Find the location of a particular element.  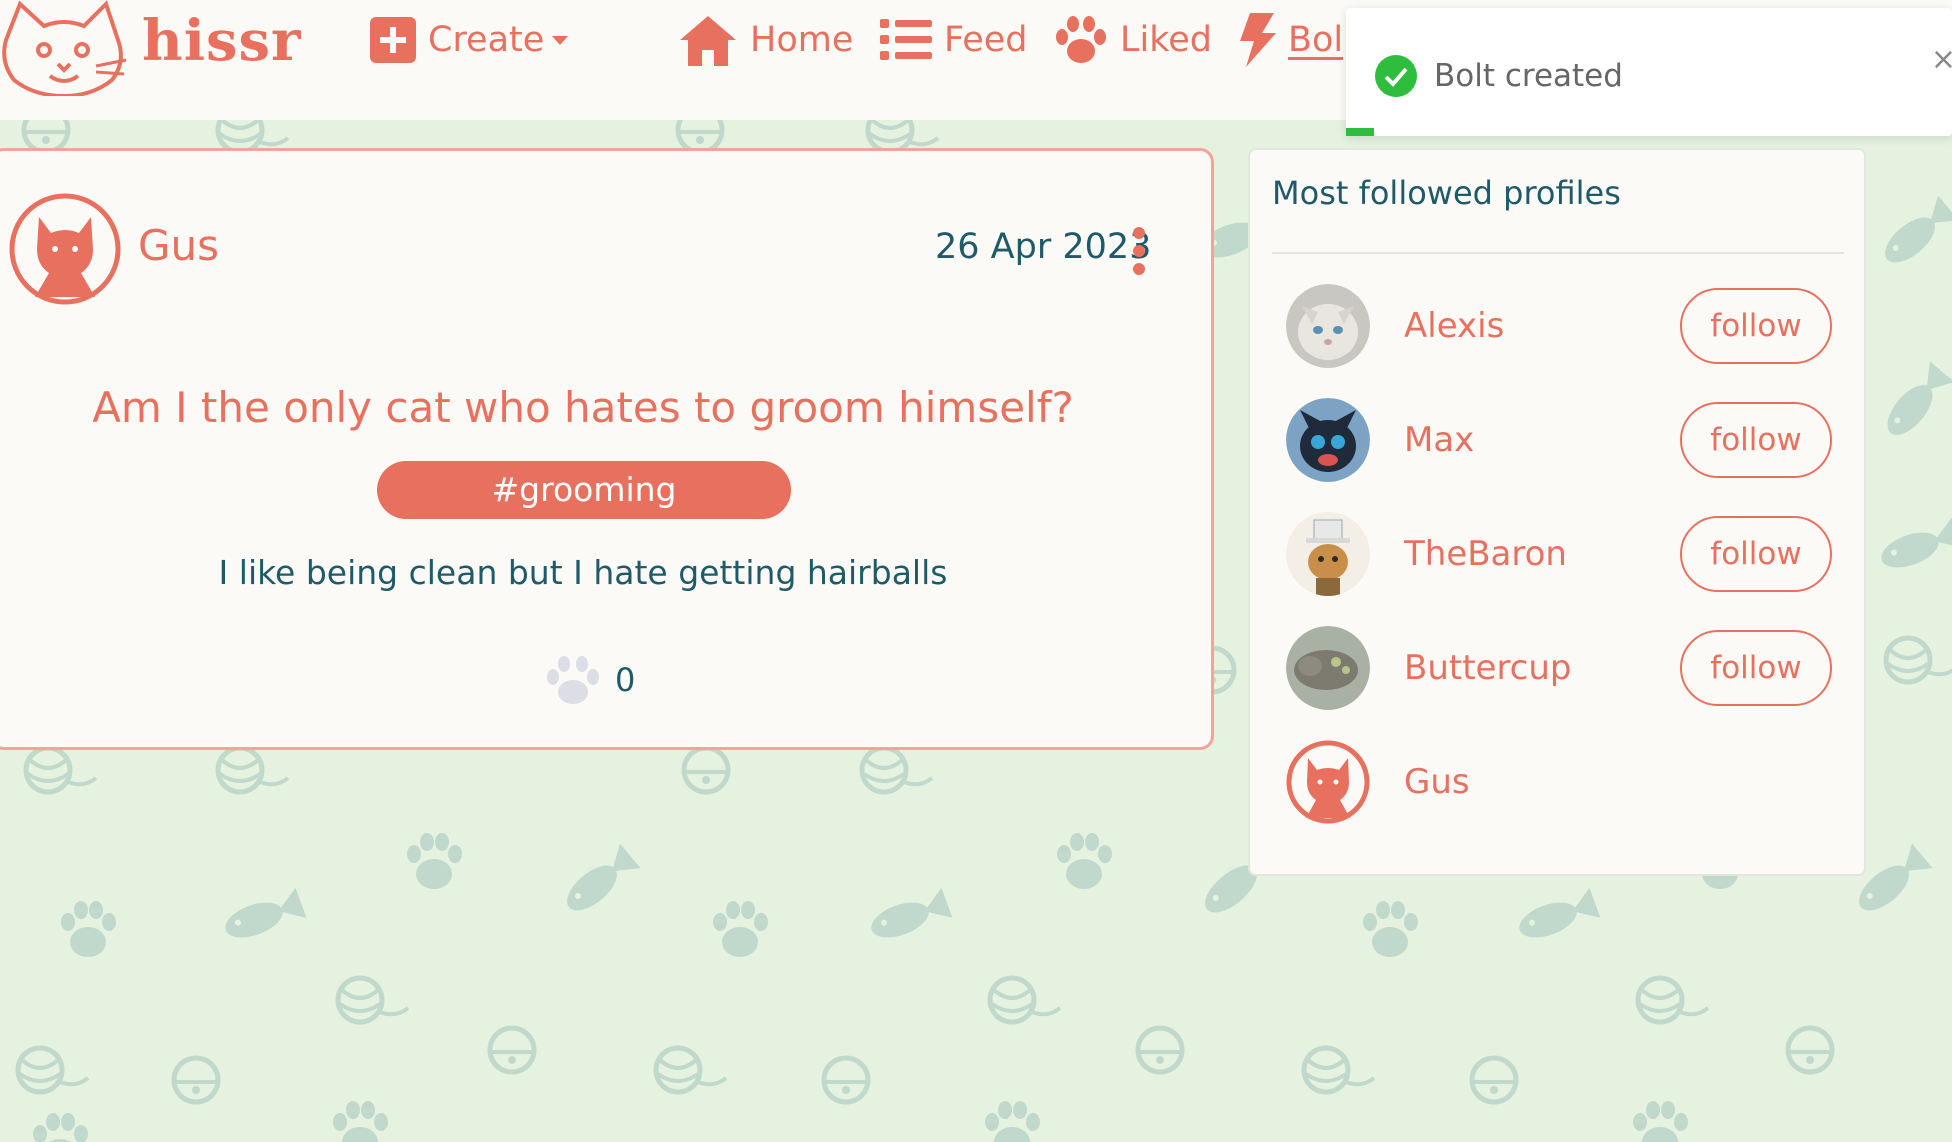

divider is located at coordinates (1558, 253).